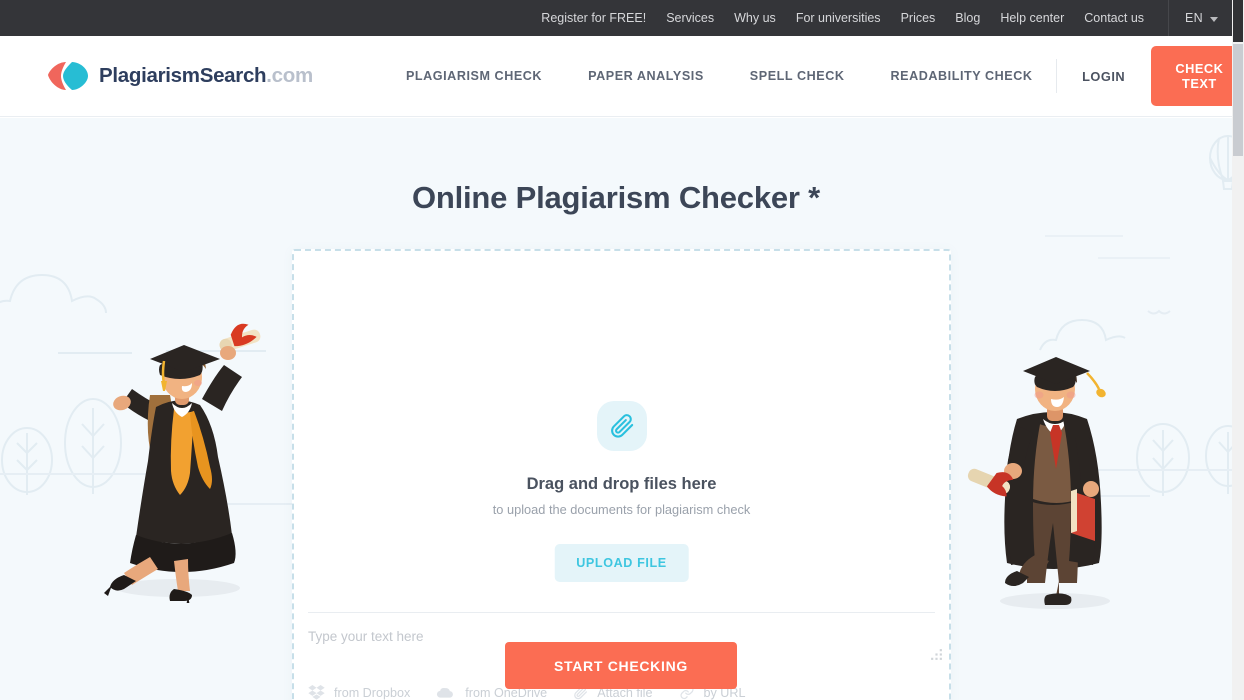 The width and height of the screenshot is (1244, 700). I want to click on page-title: Online Plagiarism Checker *, so click(616, 197).